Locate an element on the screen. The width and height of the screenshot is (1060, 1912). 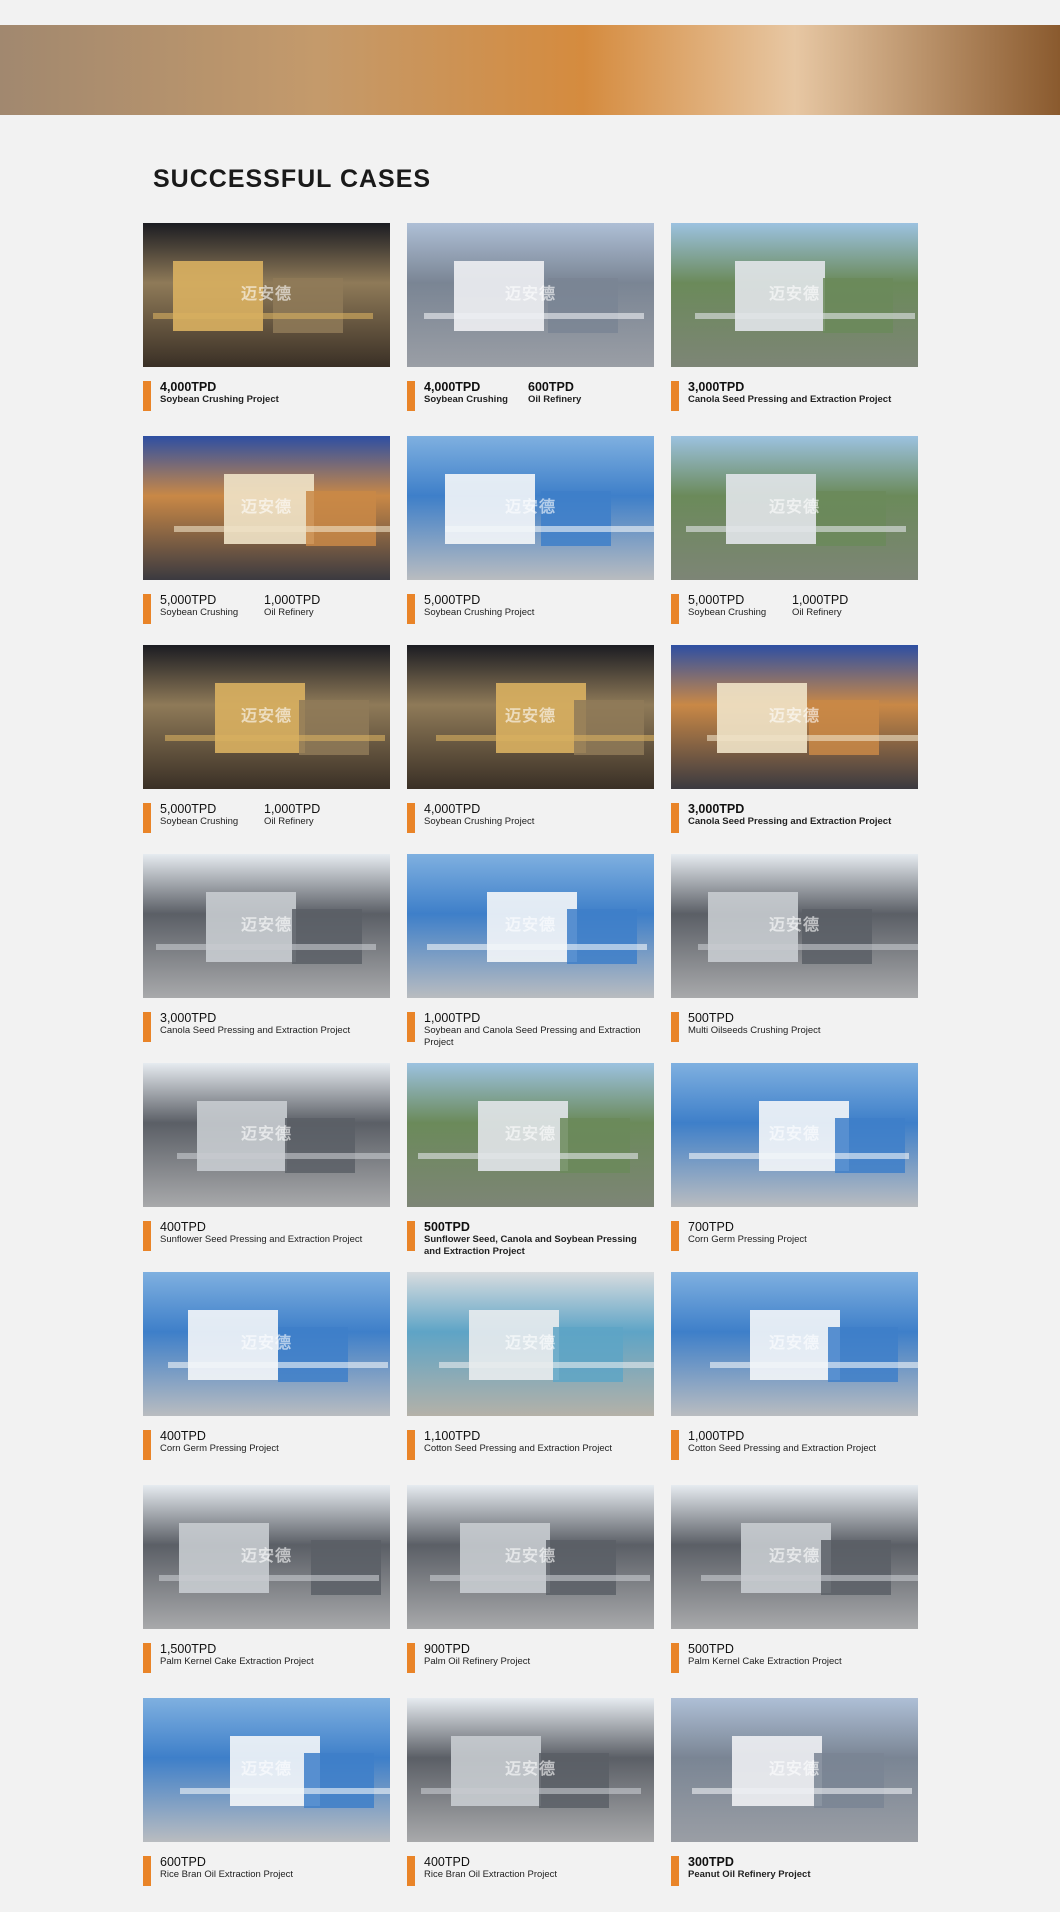
top-banner is located at coordinates (530, 70).